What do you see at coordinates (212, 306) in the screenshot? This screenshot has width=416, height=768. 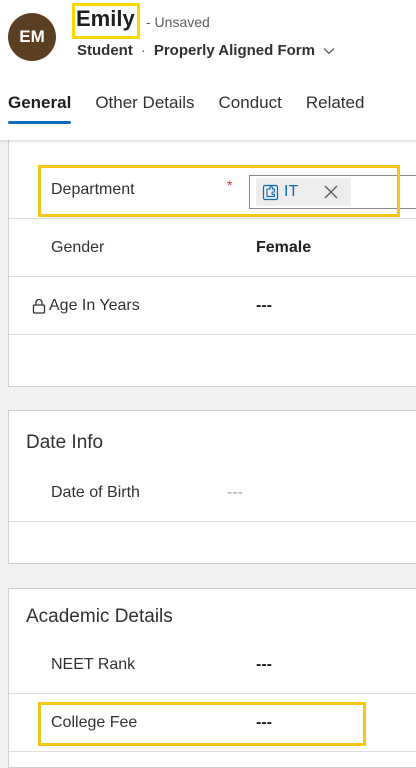 I see `age-field-row: Age In Years ---` at bounding box center [212, 306].